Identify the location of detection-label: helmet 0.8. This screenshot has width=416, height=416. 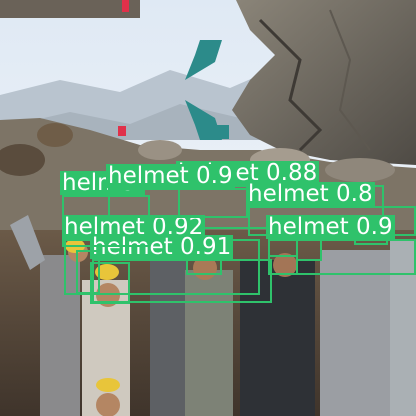
(310, 194).